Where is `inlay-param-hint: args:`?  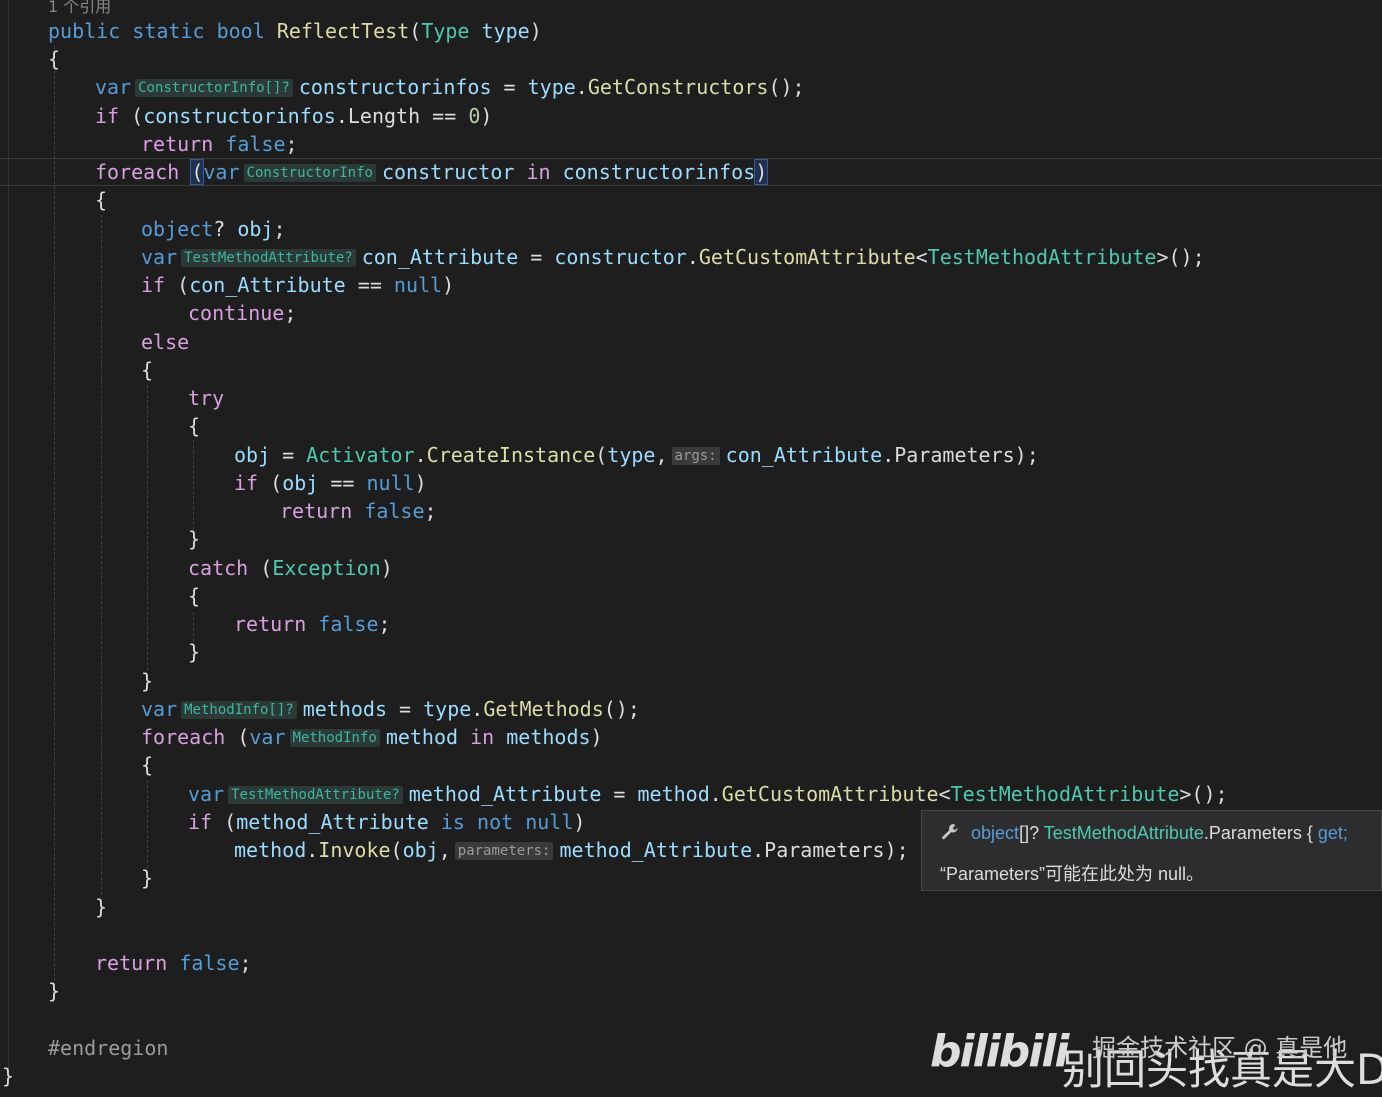 inlay-param-hint: args: is located at coordinates (695, 456).